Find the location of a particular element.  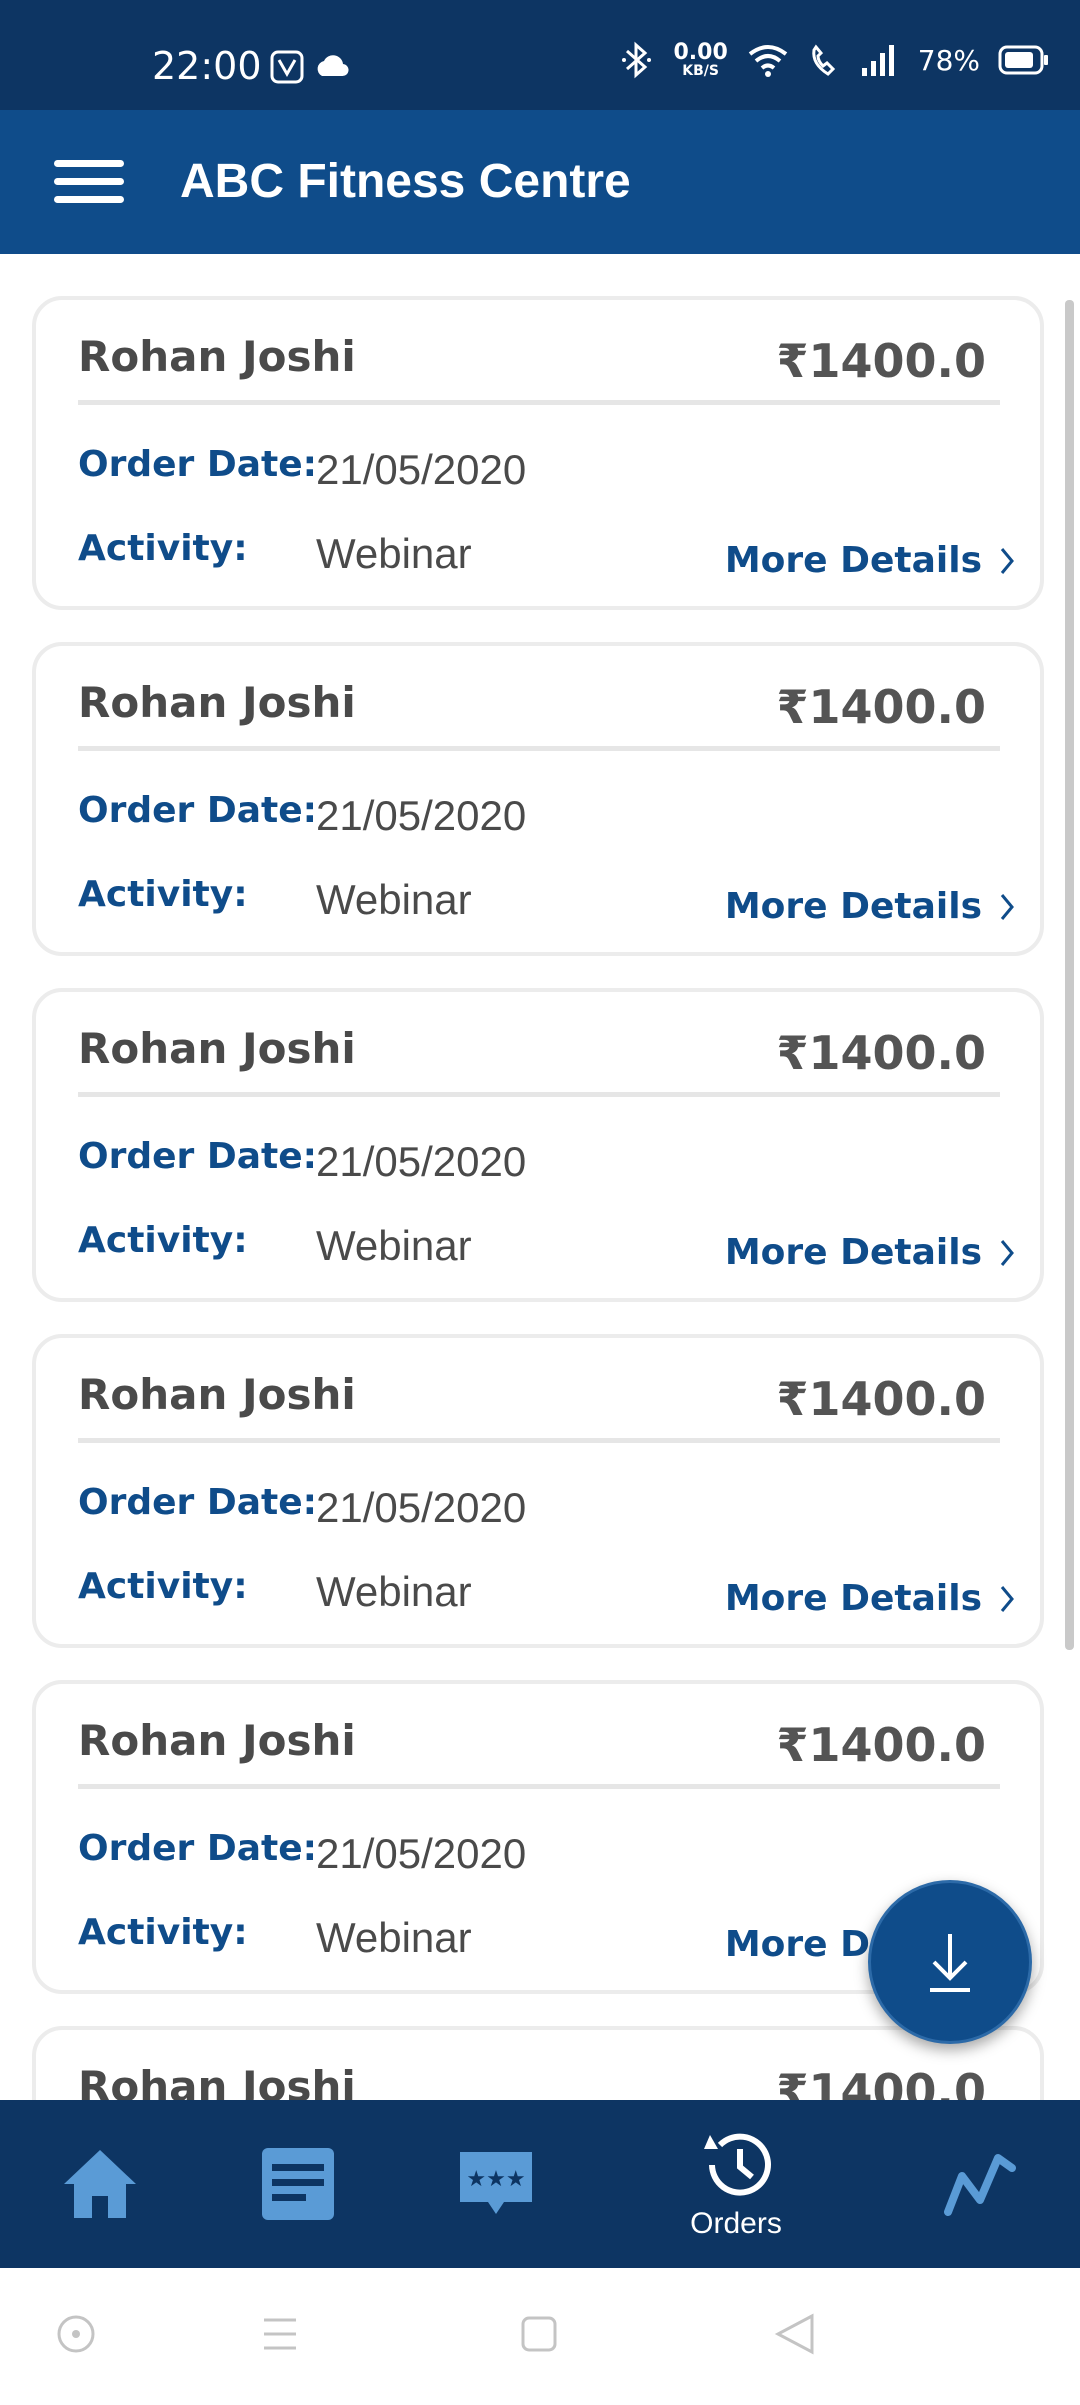

orders-history-icon is located at coordinates (737, 2164).